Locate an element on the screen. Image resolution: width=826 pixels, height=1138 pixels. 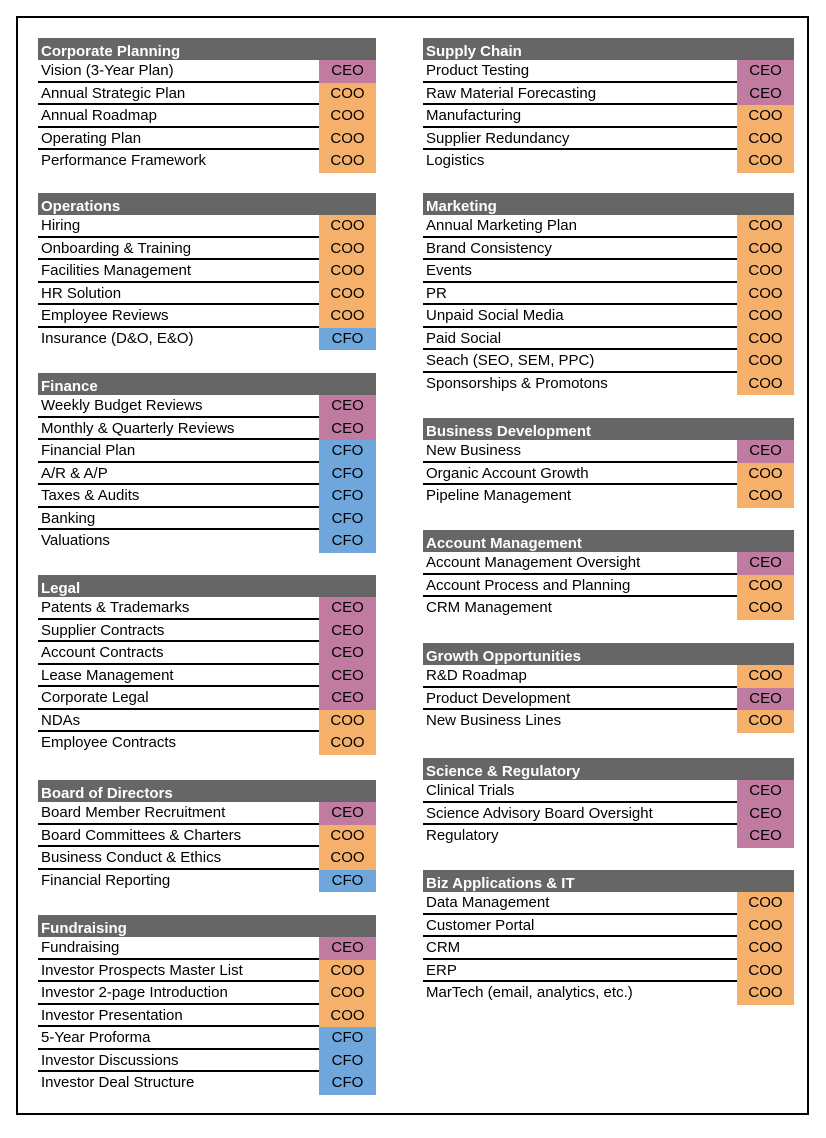
table-row: Investor Discussions CFO is located at coordinates (207, 1060).